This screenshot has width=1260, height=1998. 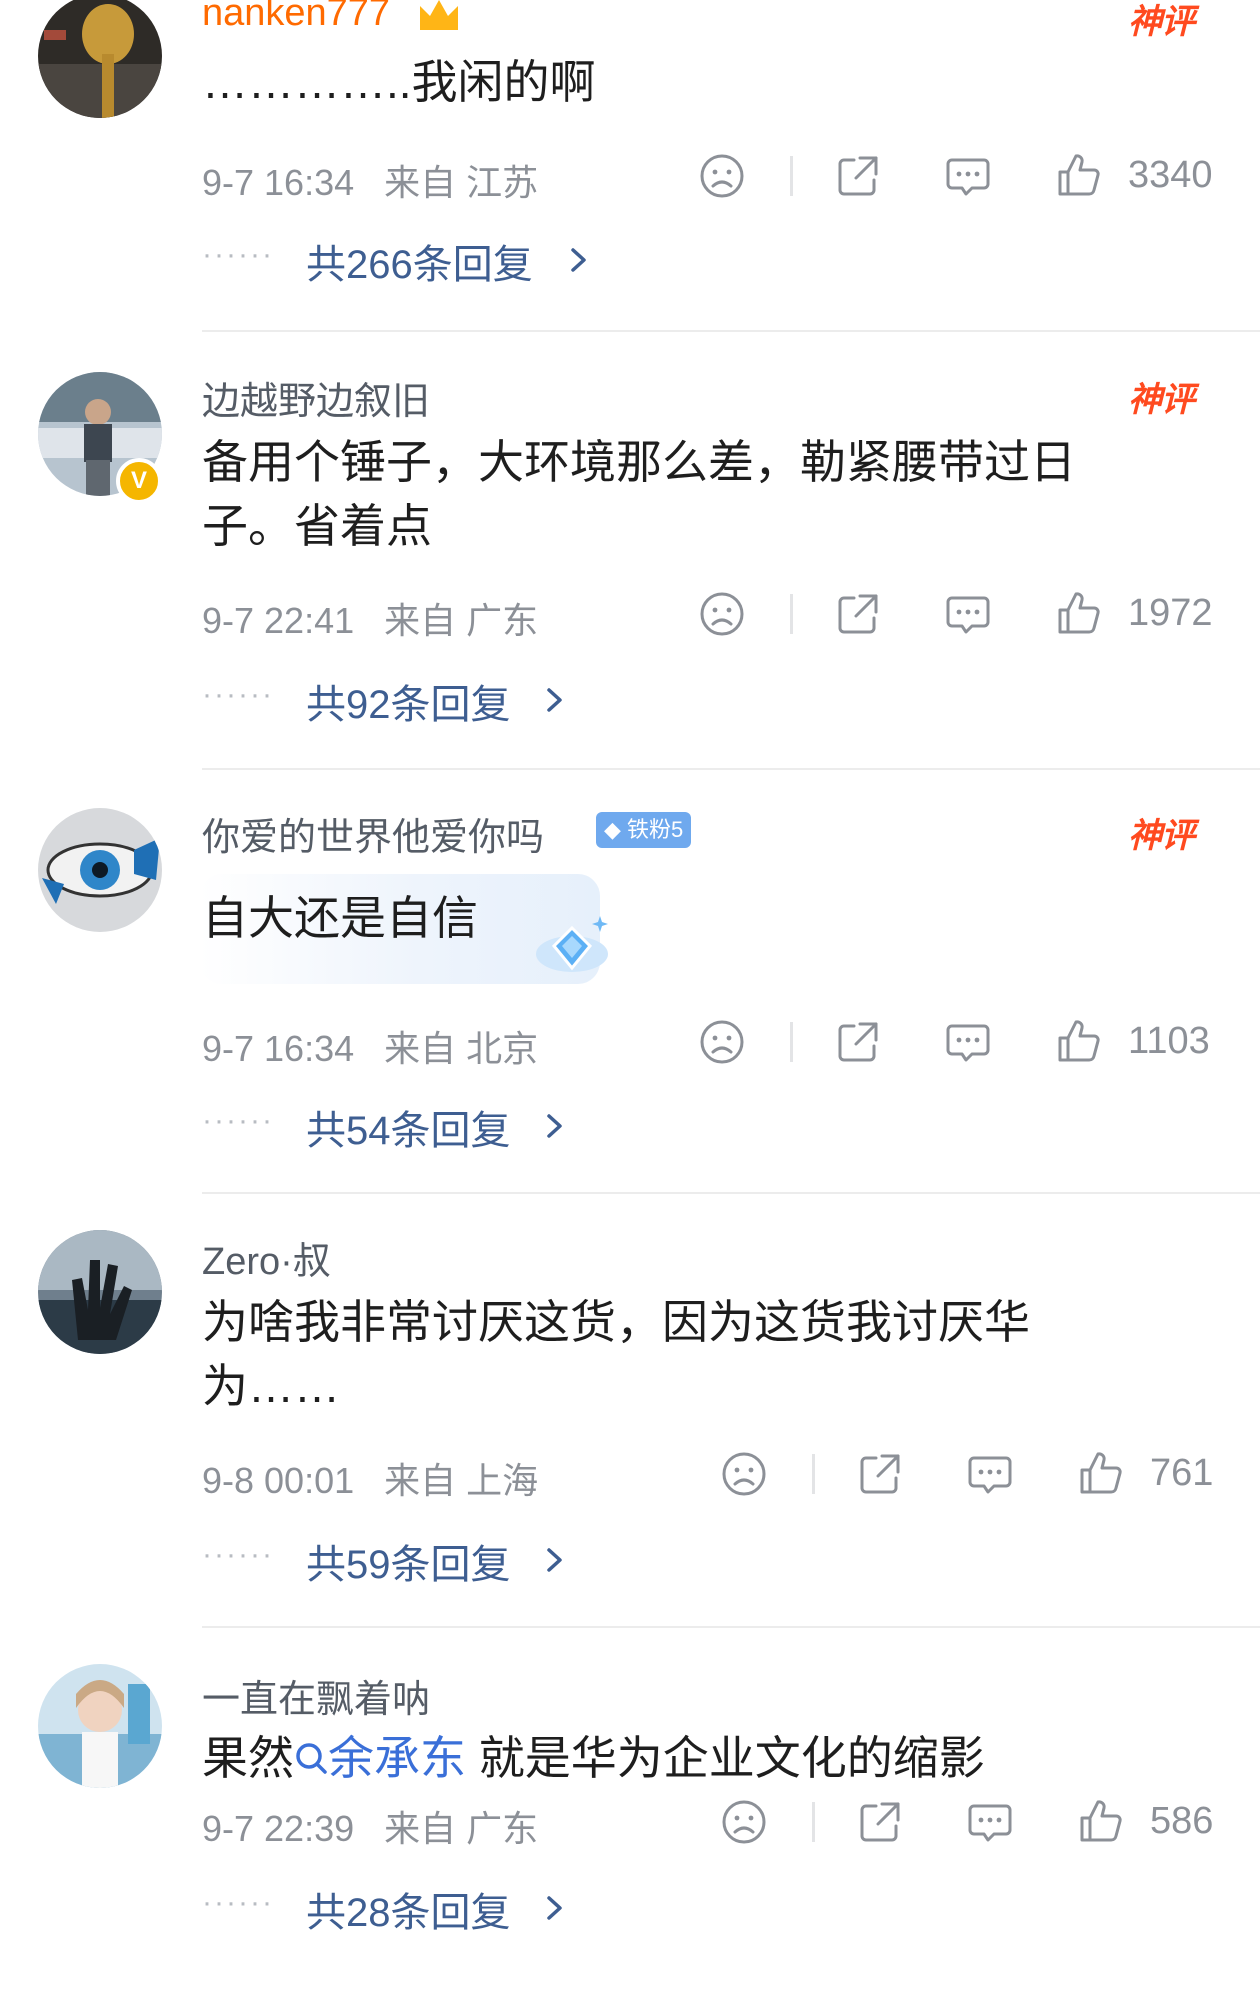 I want to click on reply-count: 共92条回复, so click(x=408, y=701).